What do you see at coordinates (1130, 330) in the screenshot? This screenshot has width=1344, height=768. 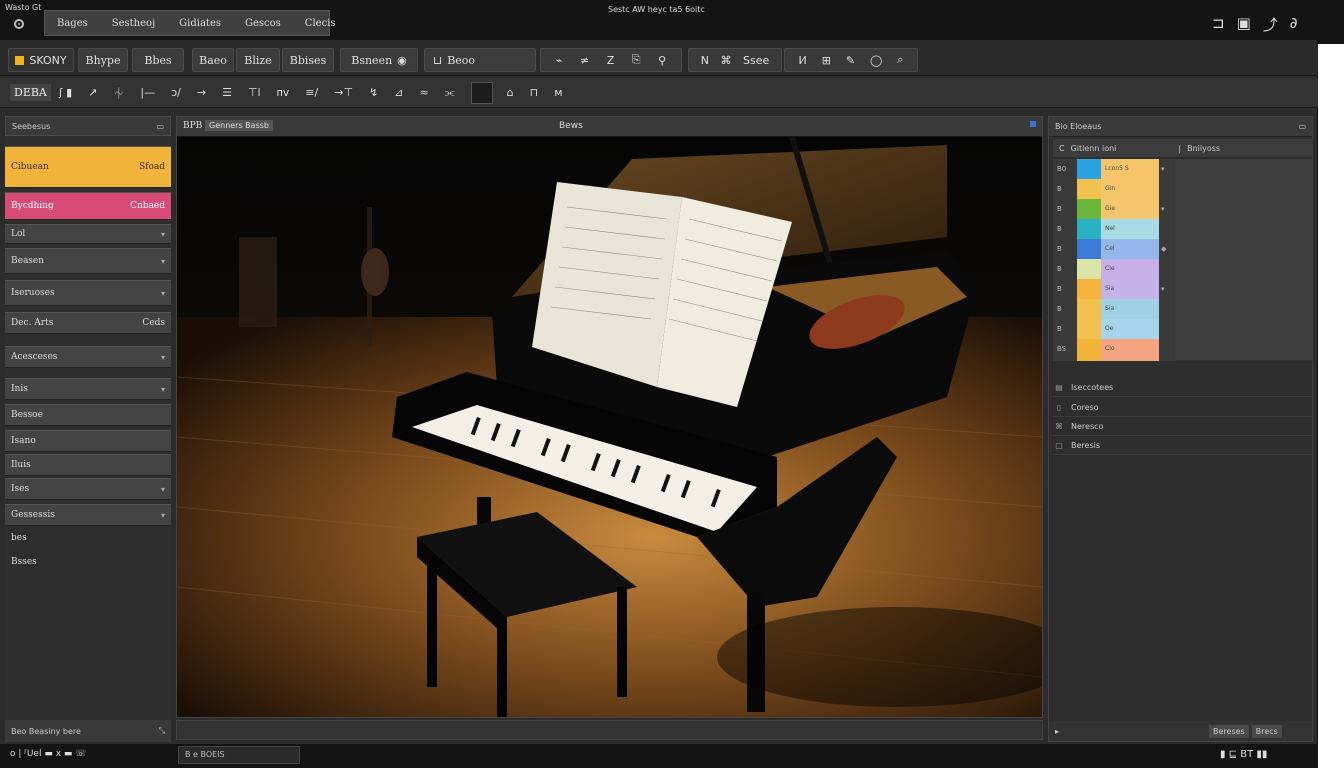 I see `color-swatch-label: Oe` at bounding box center [1130, 330].